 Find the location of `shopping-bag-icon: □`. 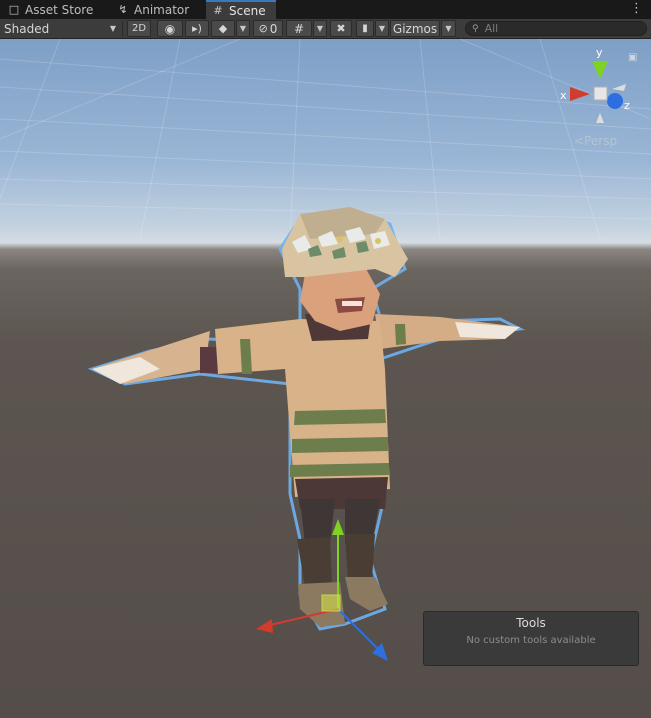

shopping-bag-icon: □ is located at coordinates (14, 9).